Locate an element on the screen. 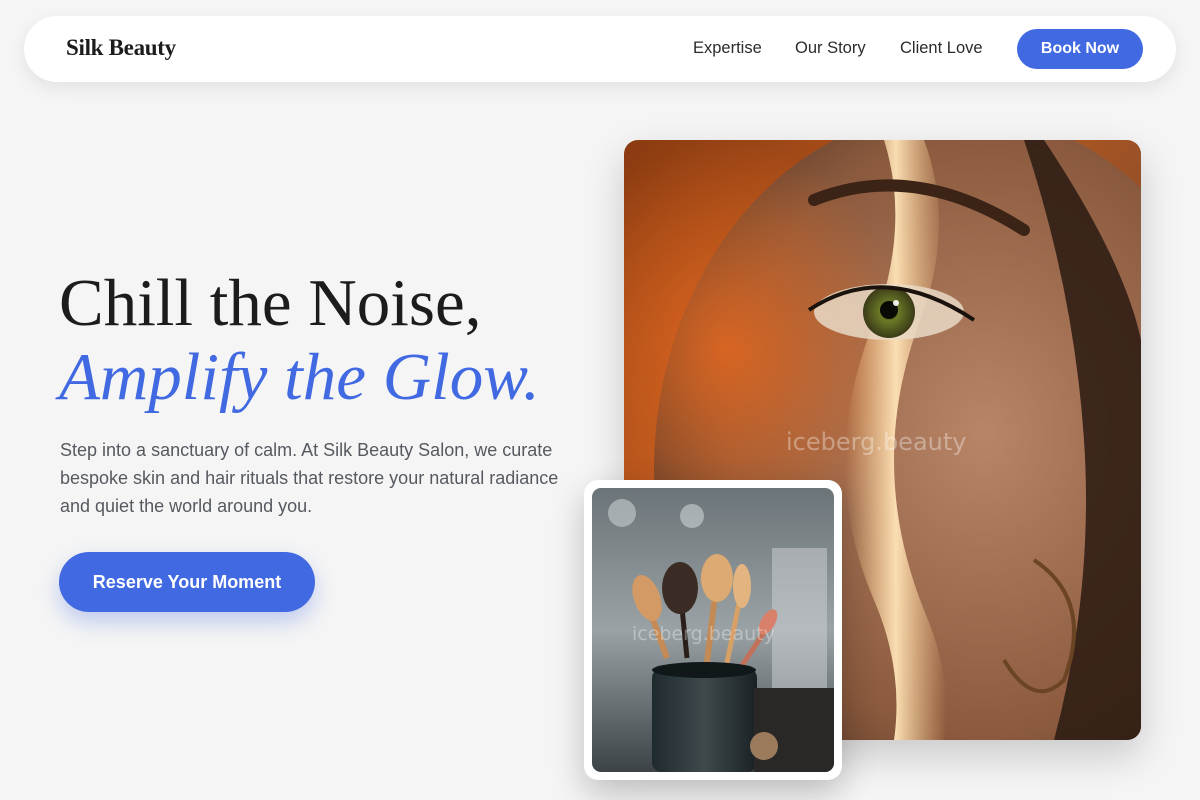  secondary-photo-card: iceberg.beauty is located at coordinates (713, 630).